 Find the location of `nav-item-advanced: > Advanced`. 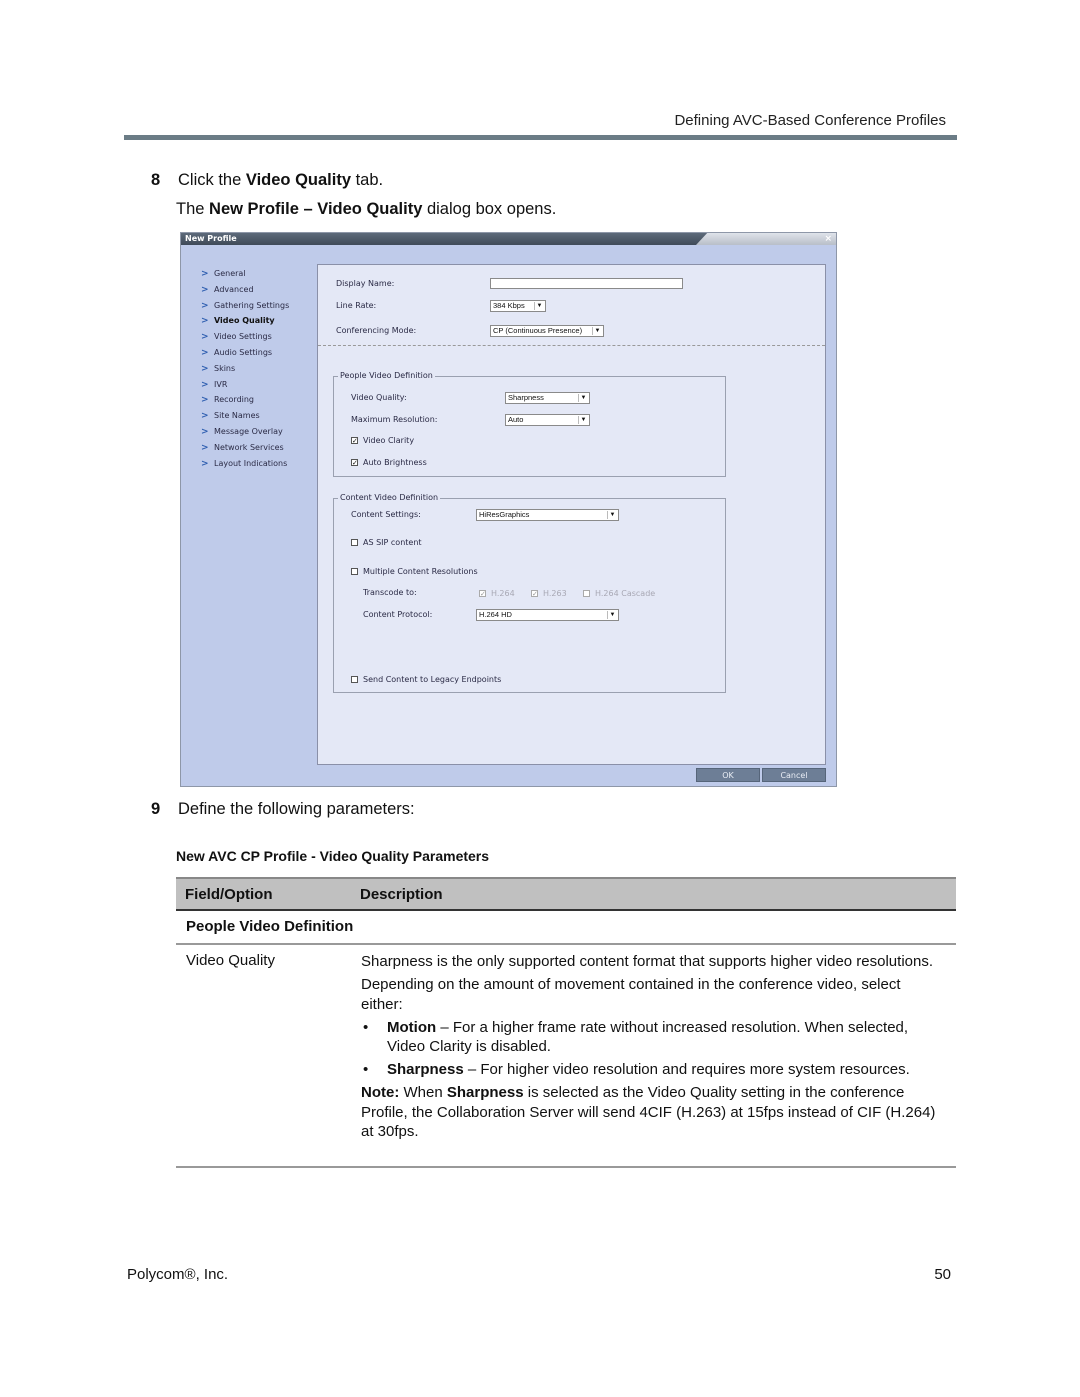

nav-item-advanced: > Advanced is located at coordinates (245, 290).